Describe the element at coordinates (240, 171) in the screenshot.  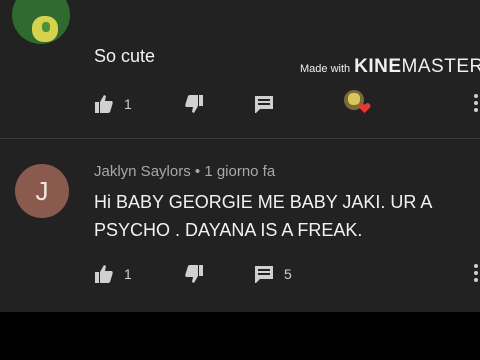
I see `comment-time: 1 giorno fa` at that location.